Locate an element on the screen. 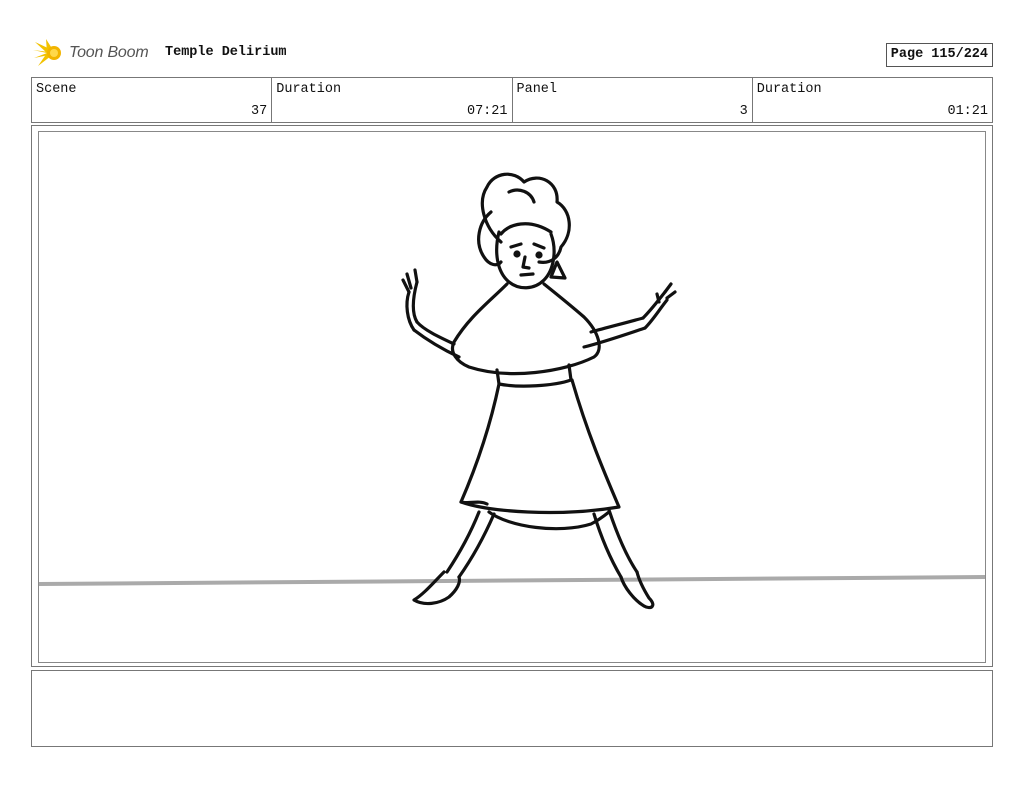 The image size is (1024, 793). character-sketch is located at coordinates (539, 391).